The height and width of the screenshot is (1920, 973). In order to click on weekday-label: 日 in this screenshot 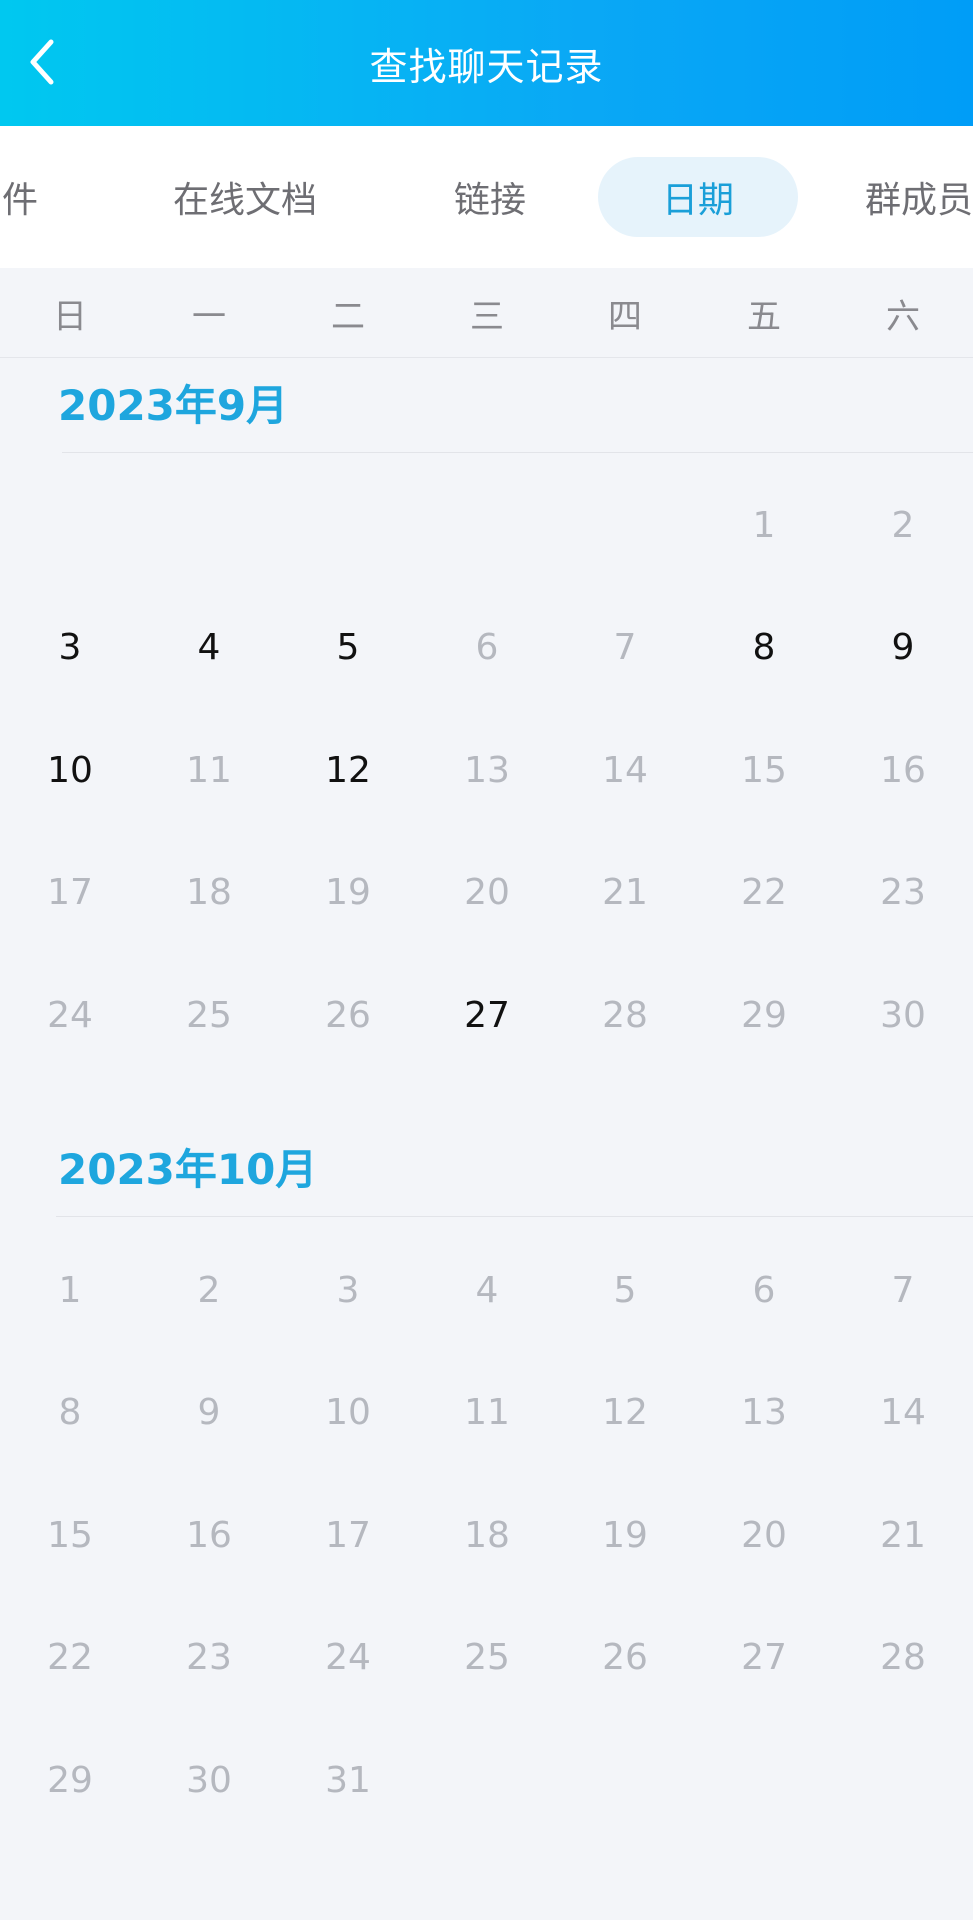, I will do `click(70, 316)`.